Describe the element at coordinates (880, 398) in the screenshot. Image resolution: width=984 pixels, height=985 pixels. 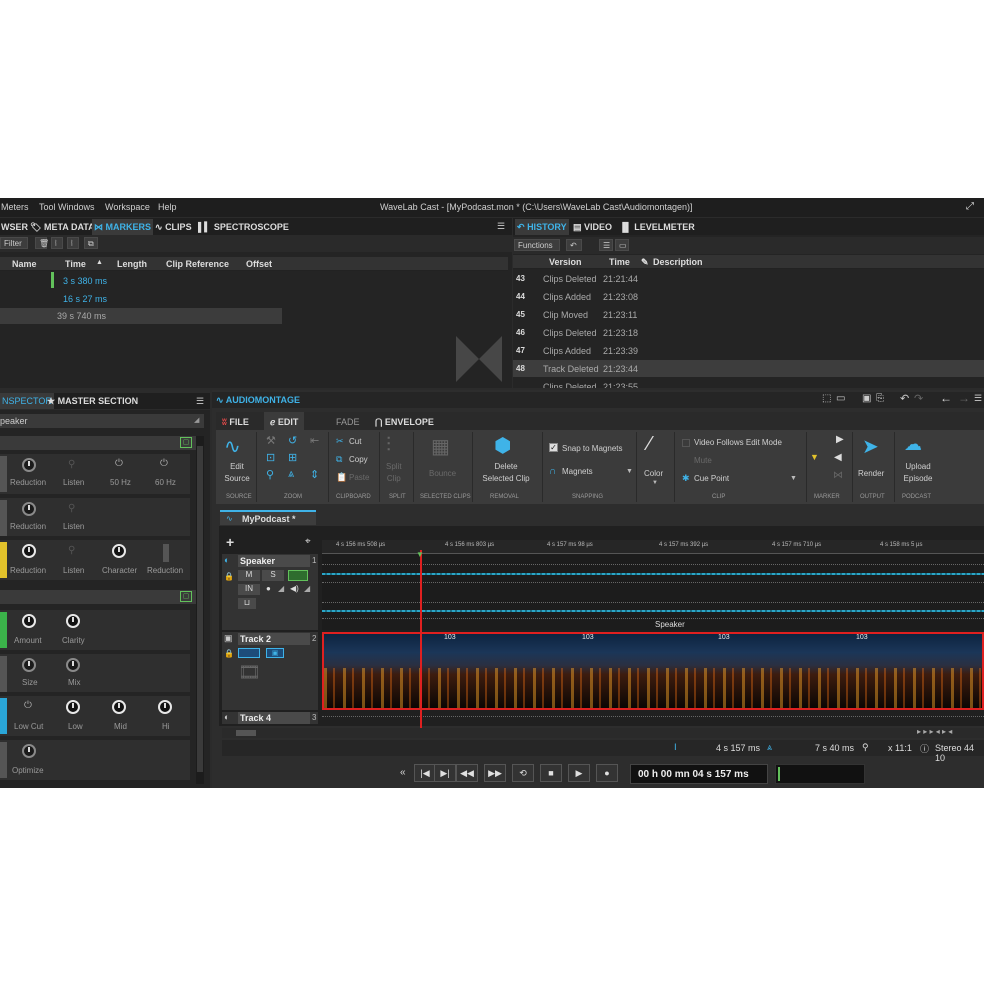
I see `export-icon: ⎘` at that location.